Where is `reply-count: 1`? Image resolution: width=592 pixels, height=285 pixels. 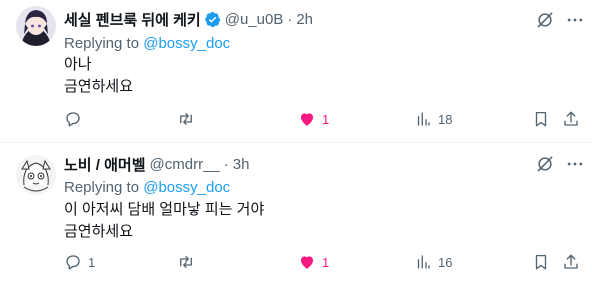 reply-count: 1 is located at coordinates (92, 262).